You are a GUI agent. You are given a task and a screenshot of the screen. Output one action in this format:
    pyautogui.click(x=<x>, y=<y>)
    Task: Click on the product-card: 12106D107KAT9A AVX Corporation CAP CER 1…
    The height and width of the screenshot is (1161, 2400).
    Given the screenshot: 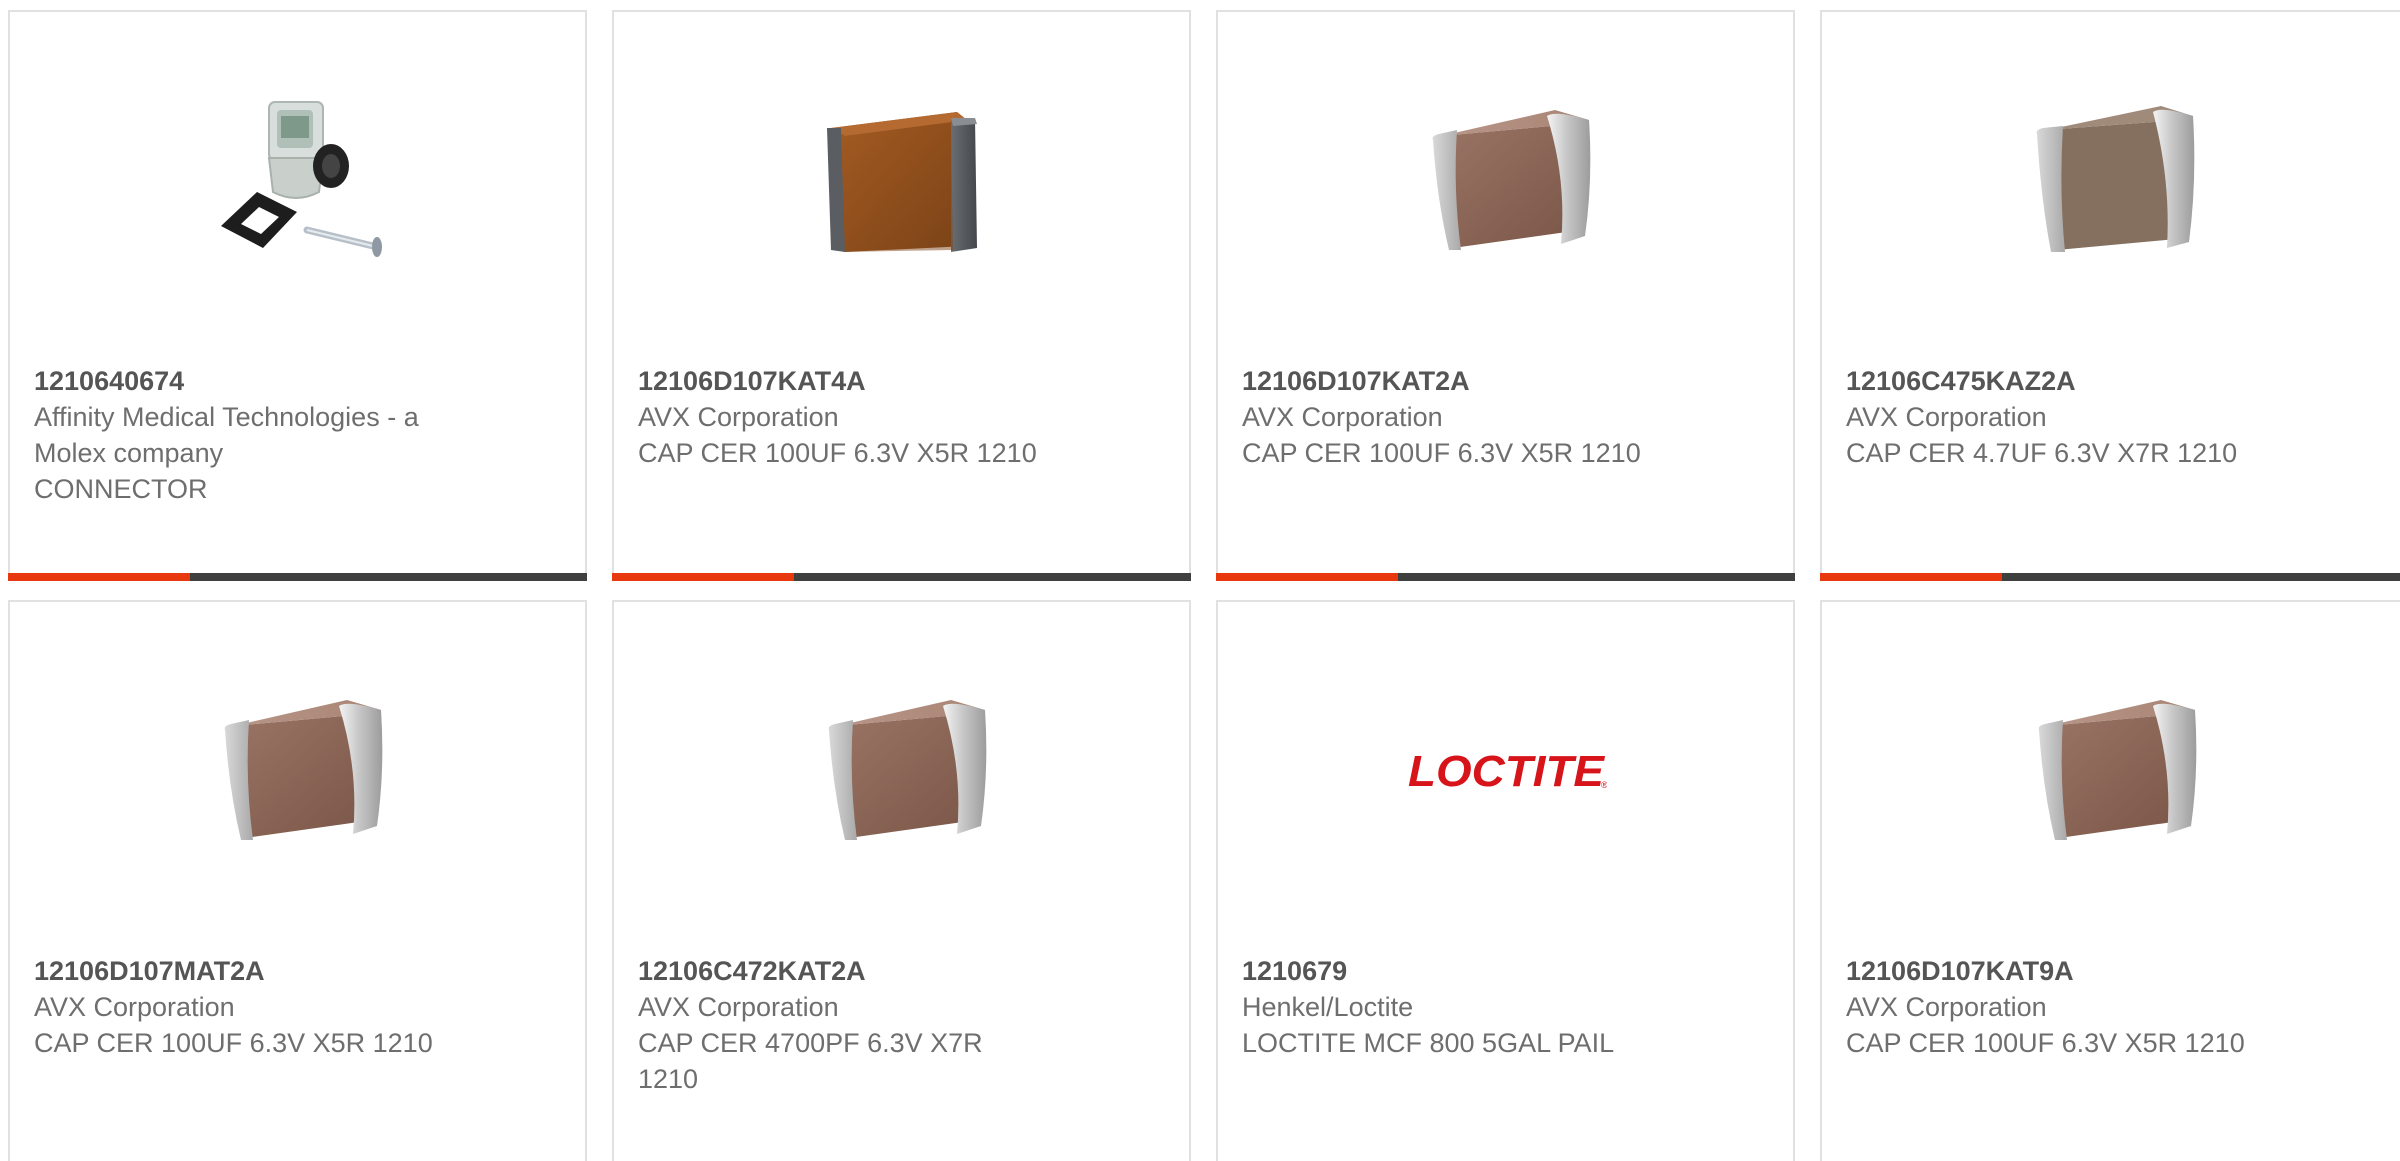 What is the action you would take?
    pyautogui.click(x=2110, y=880)
    